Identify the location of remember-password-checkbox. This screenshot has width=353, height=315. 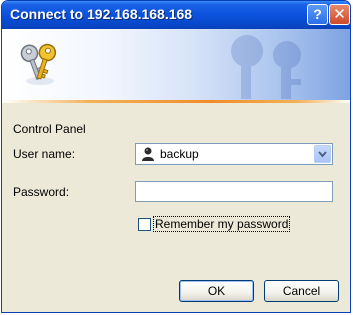
(144, 224).